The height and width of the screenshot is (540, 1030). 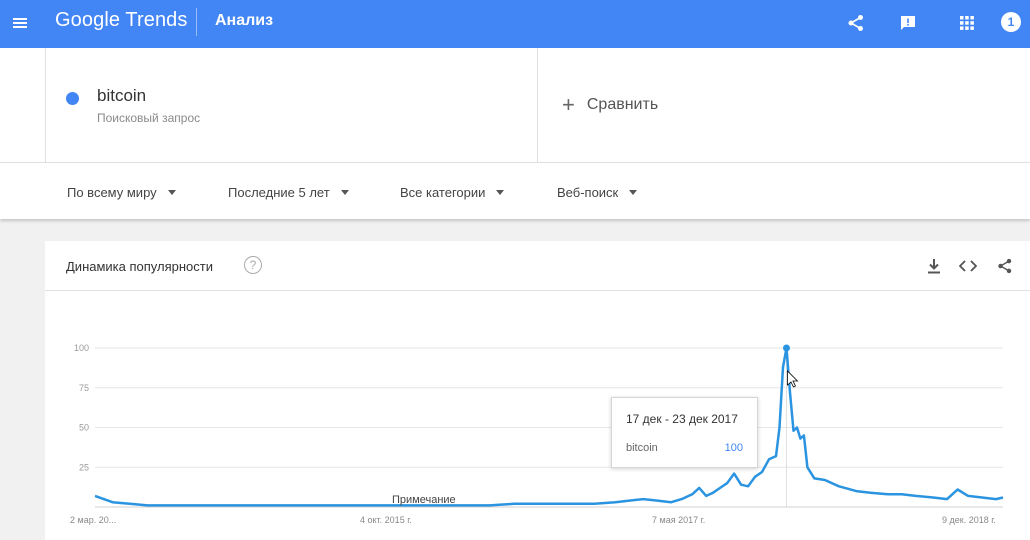 What do you see at coordinates (622, 104) in the screenshot?
I see `compare-label: Сравнить` at bounding box center [622, 104].